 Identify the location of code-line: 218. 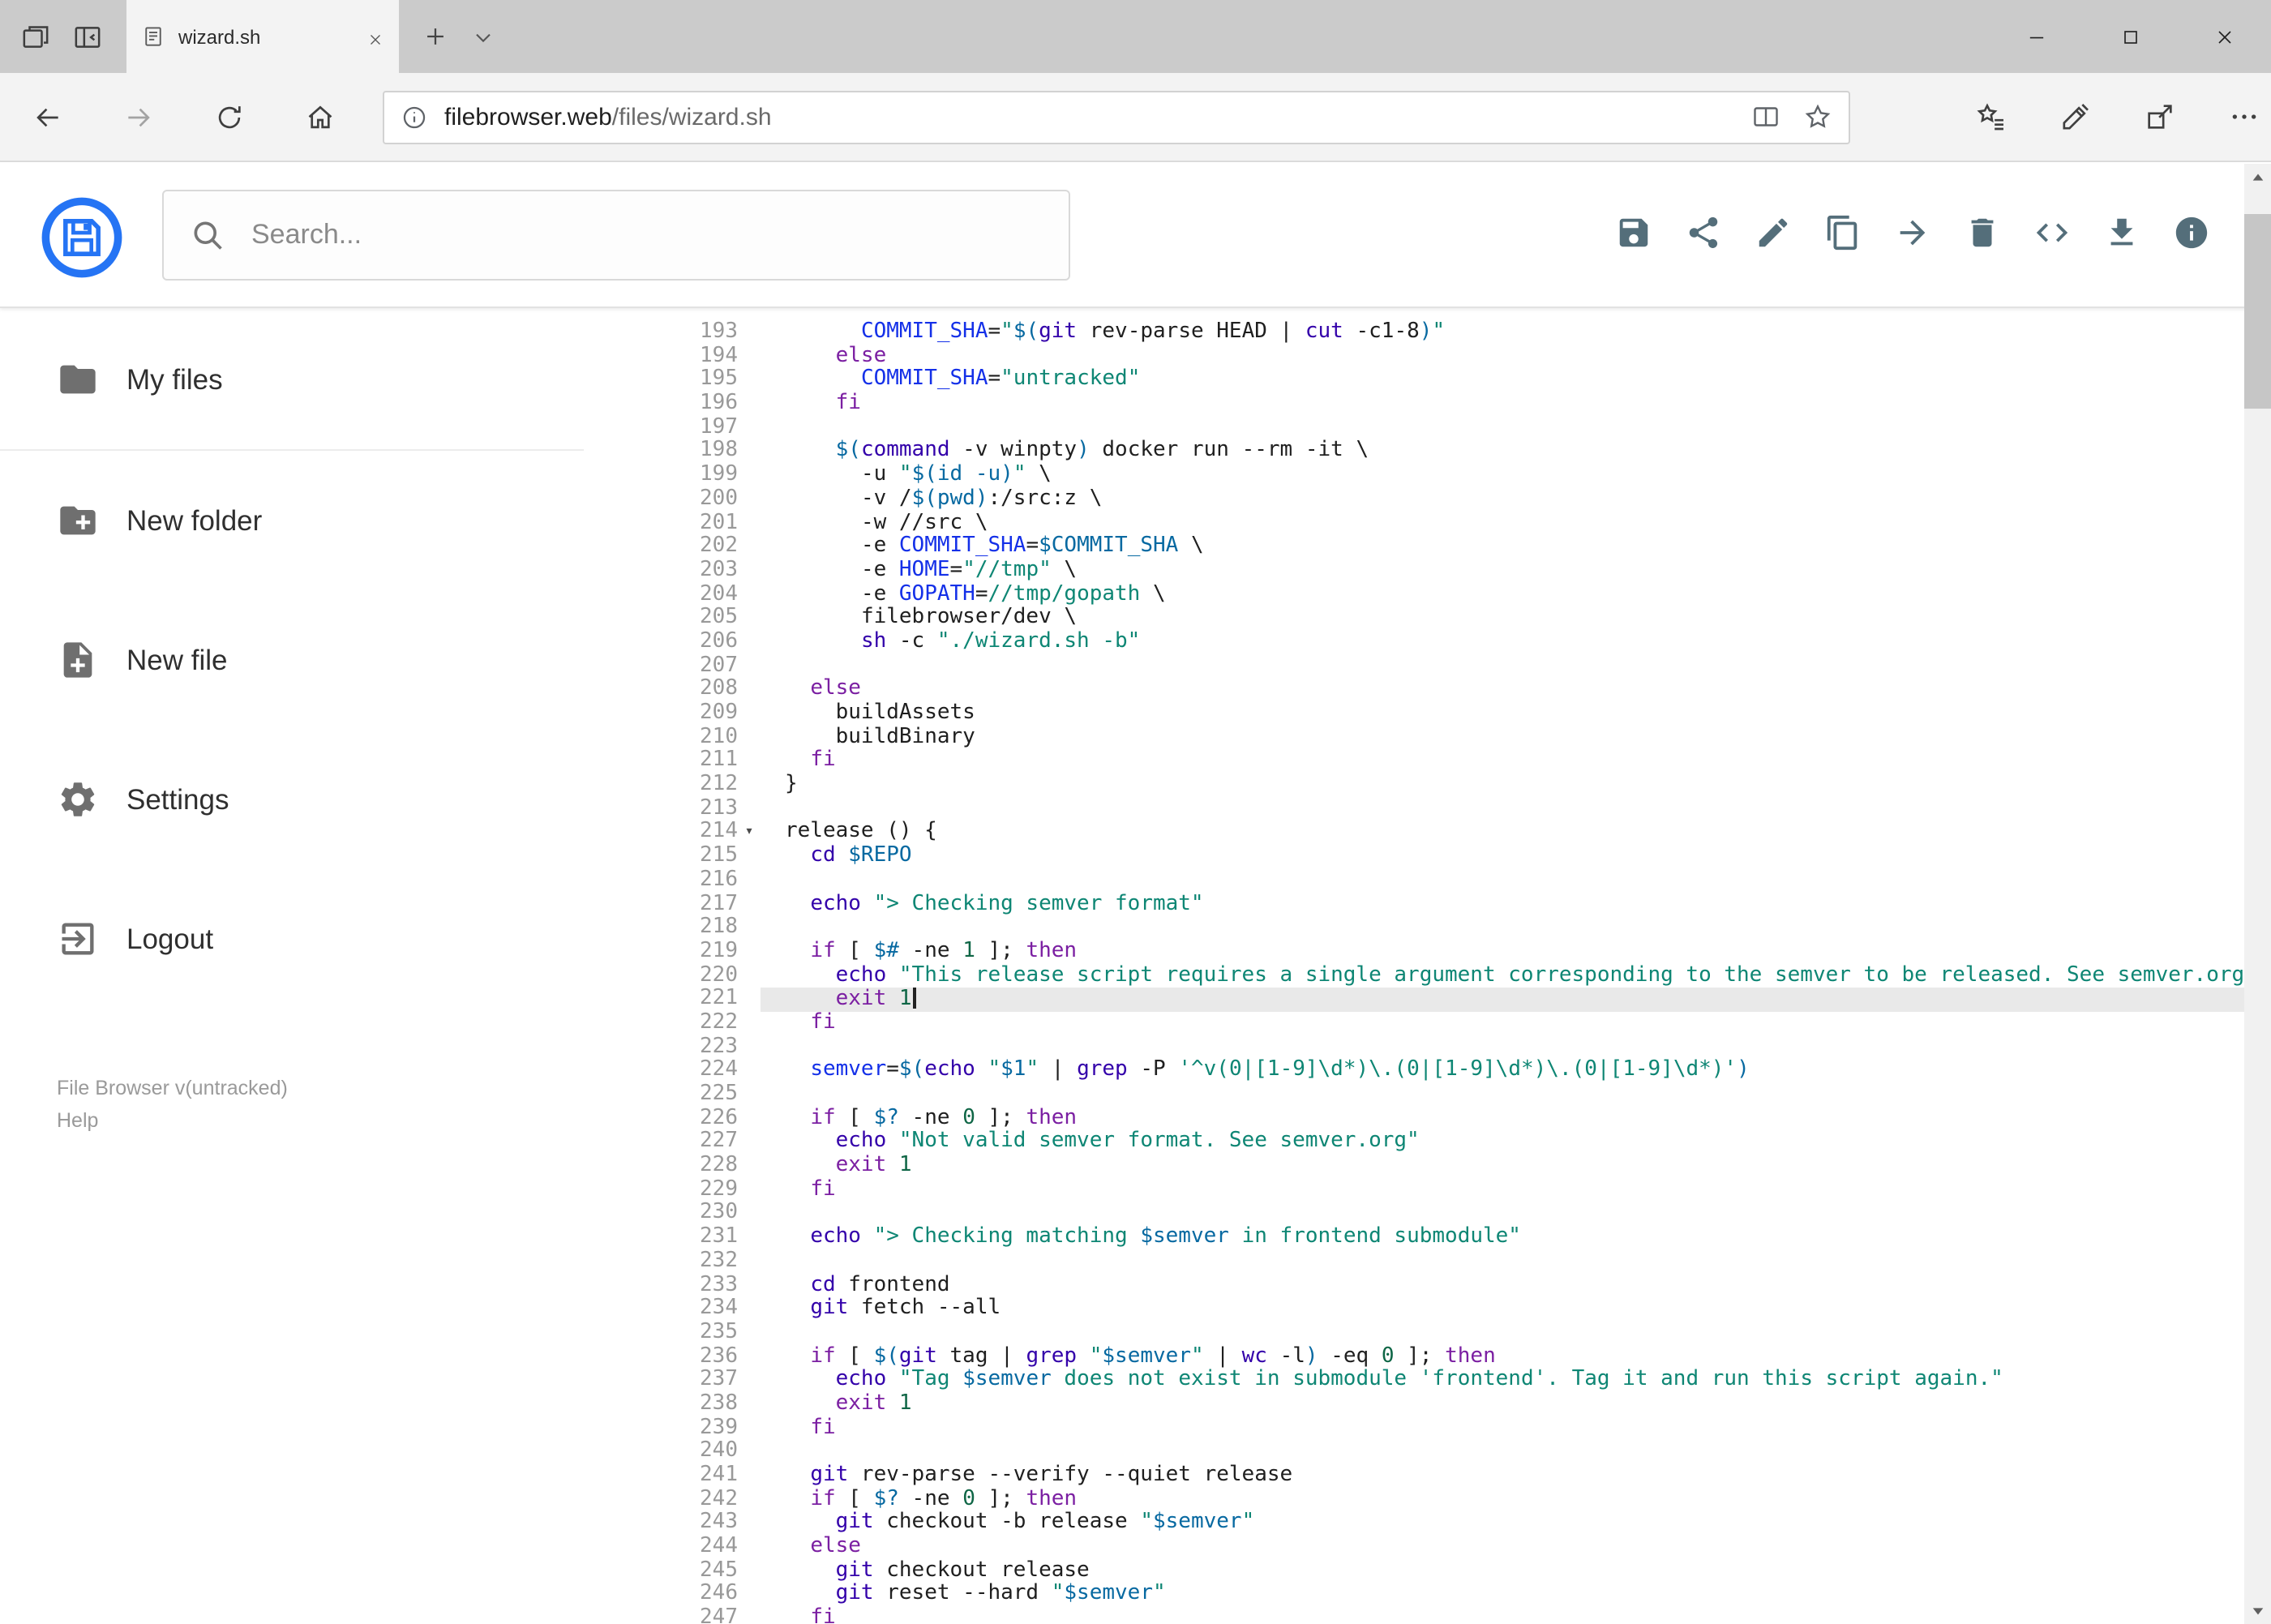
(1427, 928).